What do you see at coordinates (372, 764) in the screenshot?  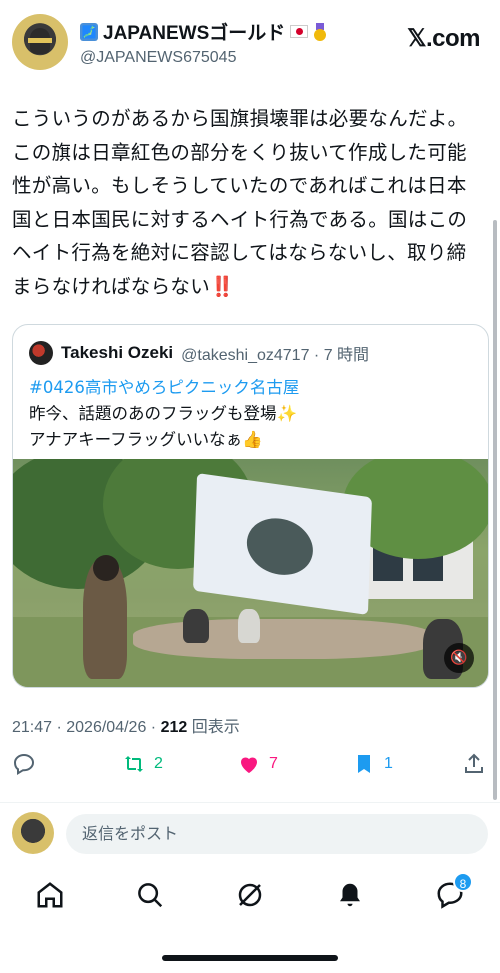 I see `bookmark-button: 1` at bounding box center [372, 764].